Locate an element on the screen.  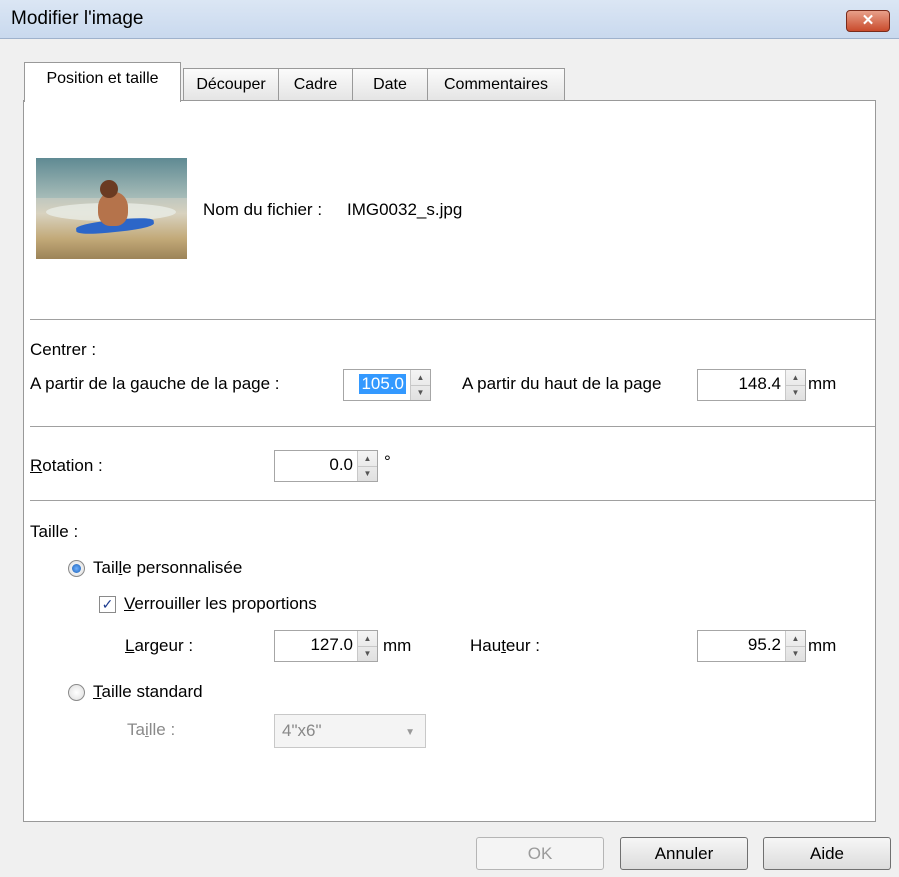
from-top-value: 148.4 is located at coordinates (759, 384).